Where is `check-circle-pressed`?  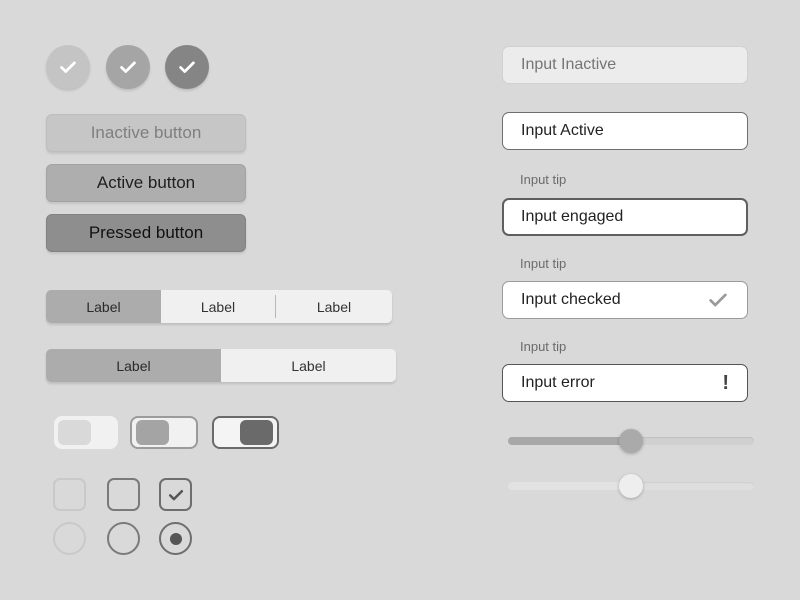 check-circle-pressed is located at coordinates (187, 67).